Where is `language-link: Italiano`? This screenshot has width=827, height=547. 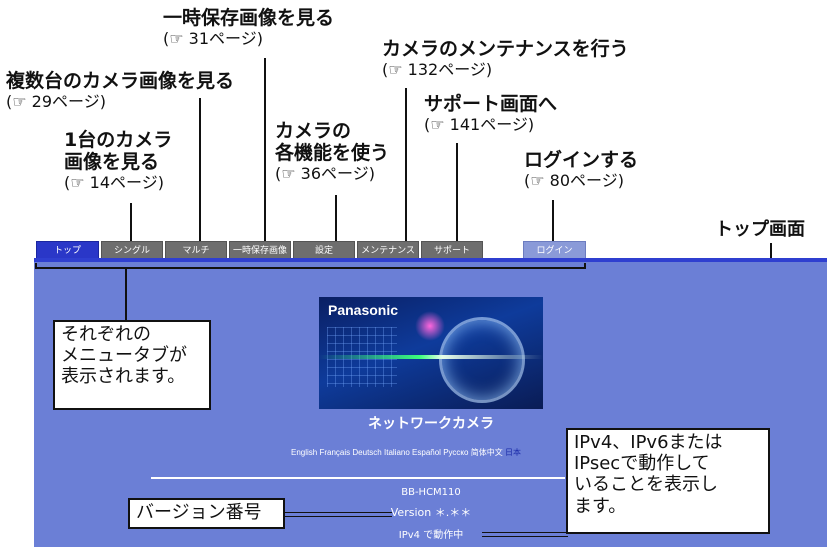
language-link: Italiano is located at coordinates (397, 452).